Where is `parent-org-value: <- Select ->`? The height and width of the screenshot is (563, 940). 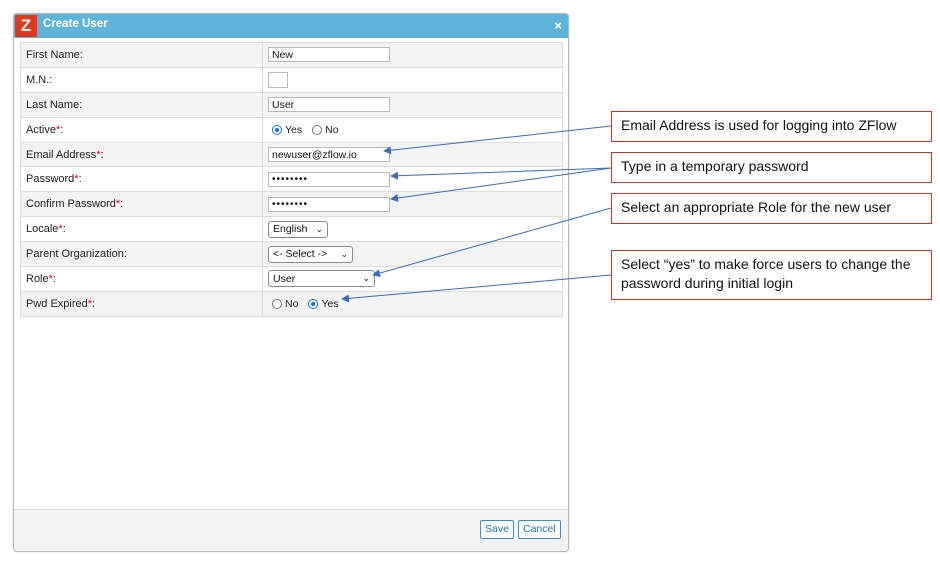 parent-org-value: <- Select -> is located at coordinates (300, 254).